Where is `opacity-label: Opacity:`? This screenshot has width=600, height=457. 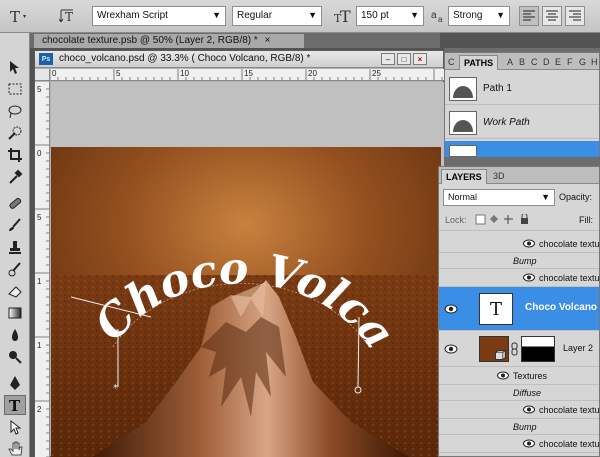
opacity-label: Opacity: is located at coordinates (576, 197).